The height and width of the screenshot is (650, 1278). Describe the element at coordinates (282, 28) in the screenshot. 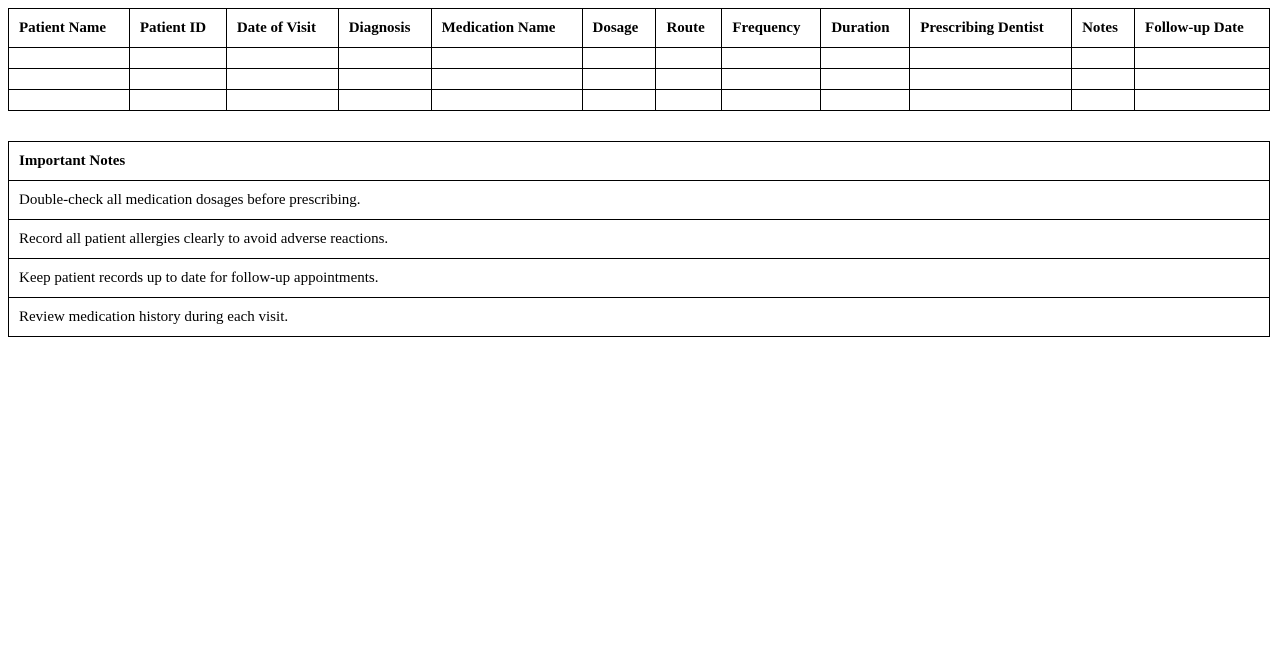

I see `header-date-of-visit: Date of Visit` at that location.